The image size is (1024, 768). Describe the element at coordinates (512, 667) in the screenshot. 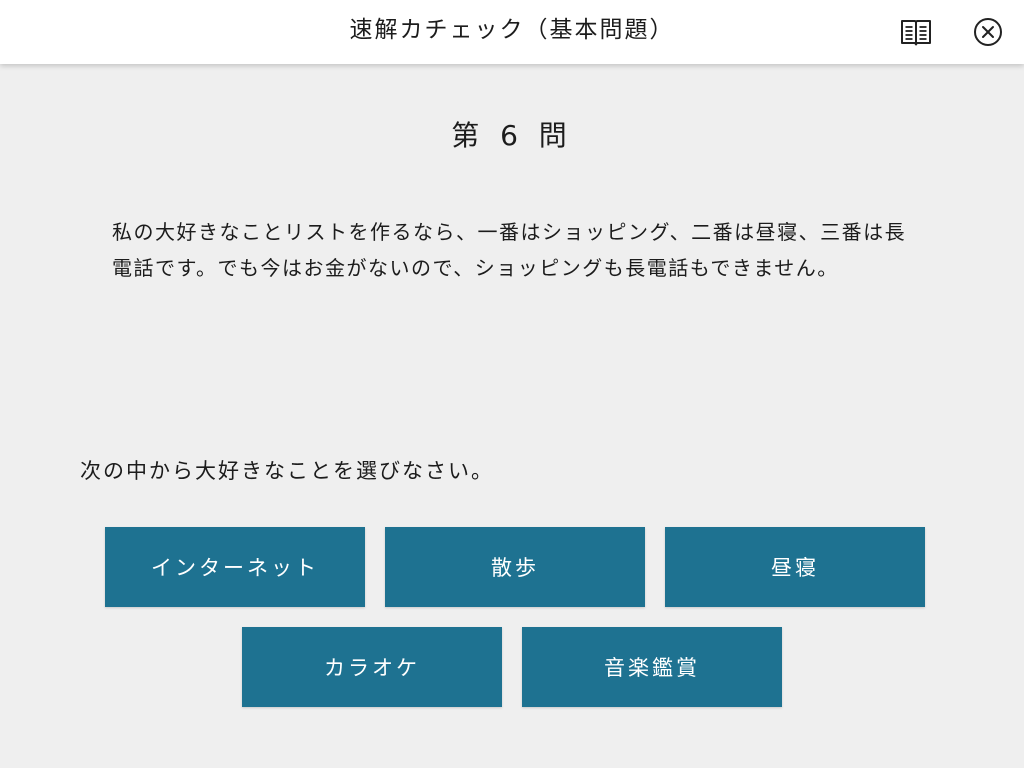

I see `choice-row: カラオケ 音楽鑑賞` at that location.